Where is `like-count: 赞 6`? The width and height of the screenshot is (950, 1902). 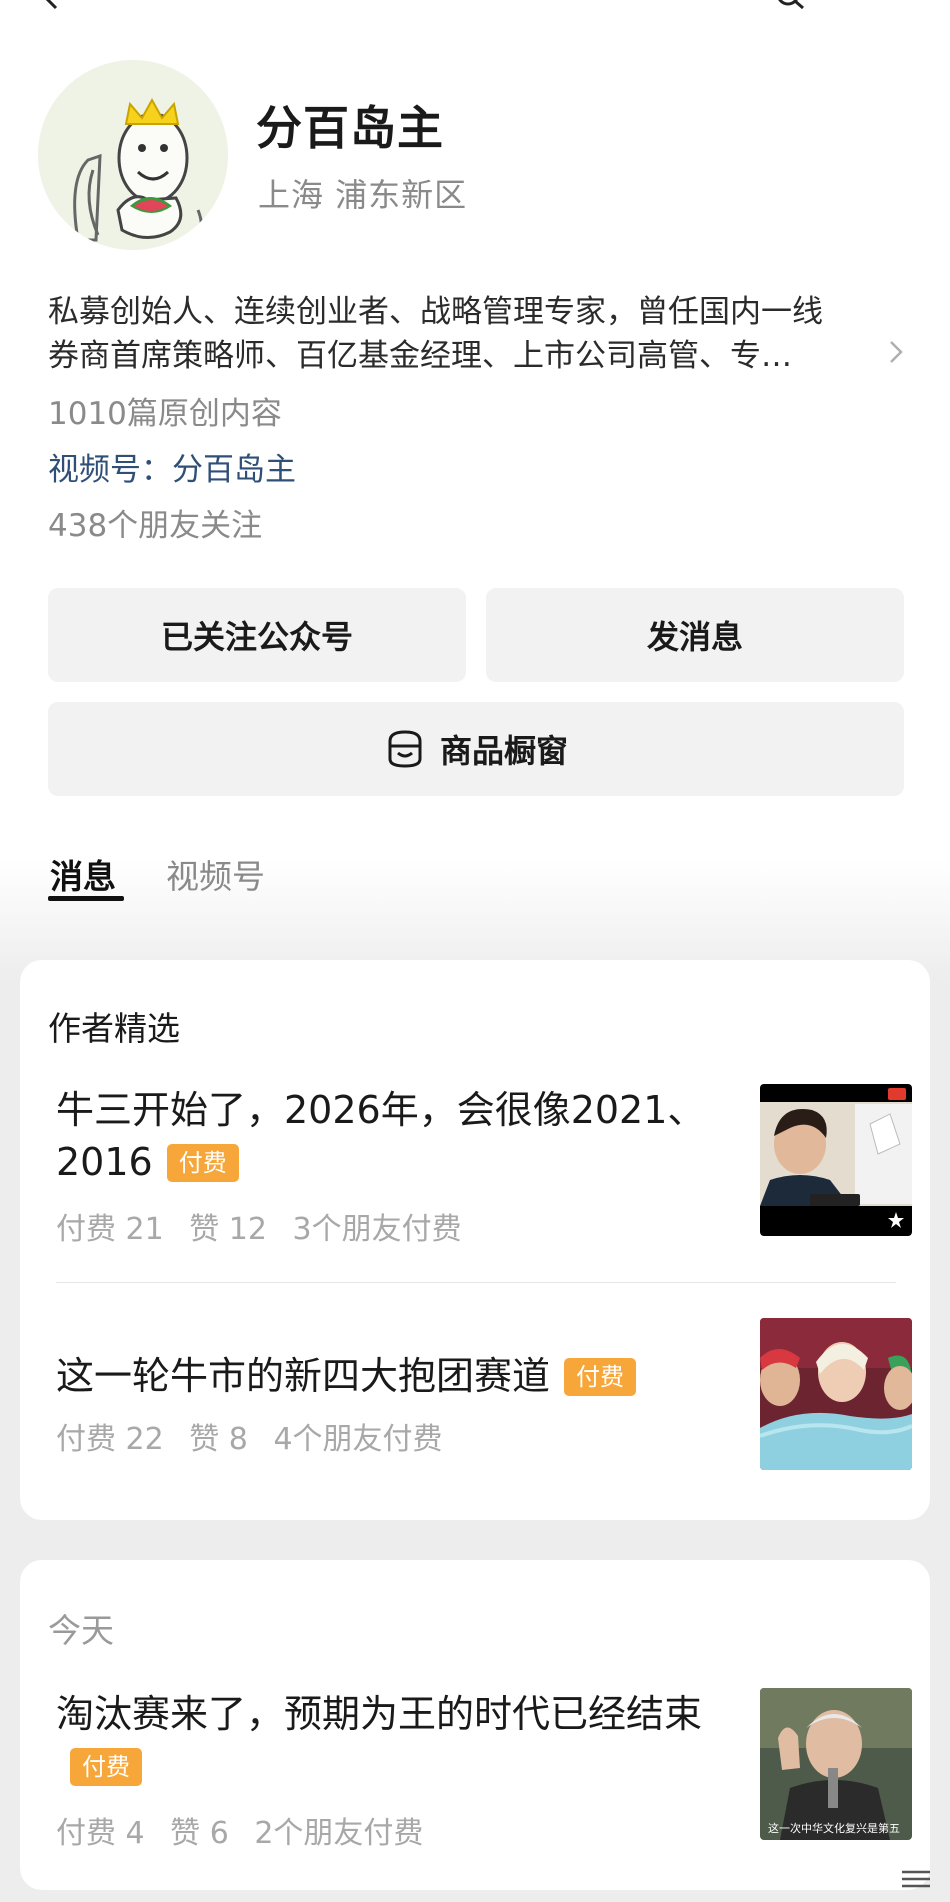
like-count: 赞 6 is located at coordinates (199, 1833).